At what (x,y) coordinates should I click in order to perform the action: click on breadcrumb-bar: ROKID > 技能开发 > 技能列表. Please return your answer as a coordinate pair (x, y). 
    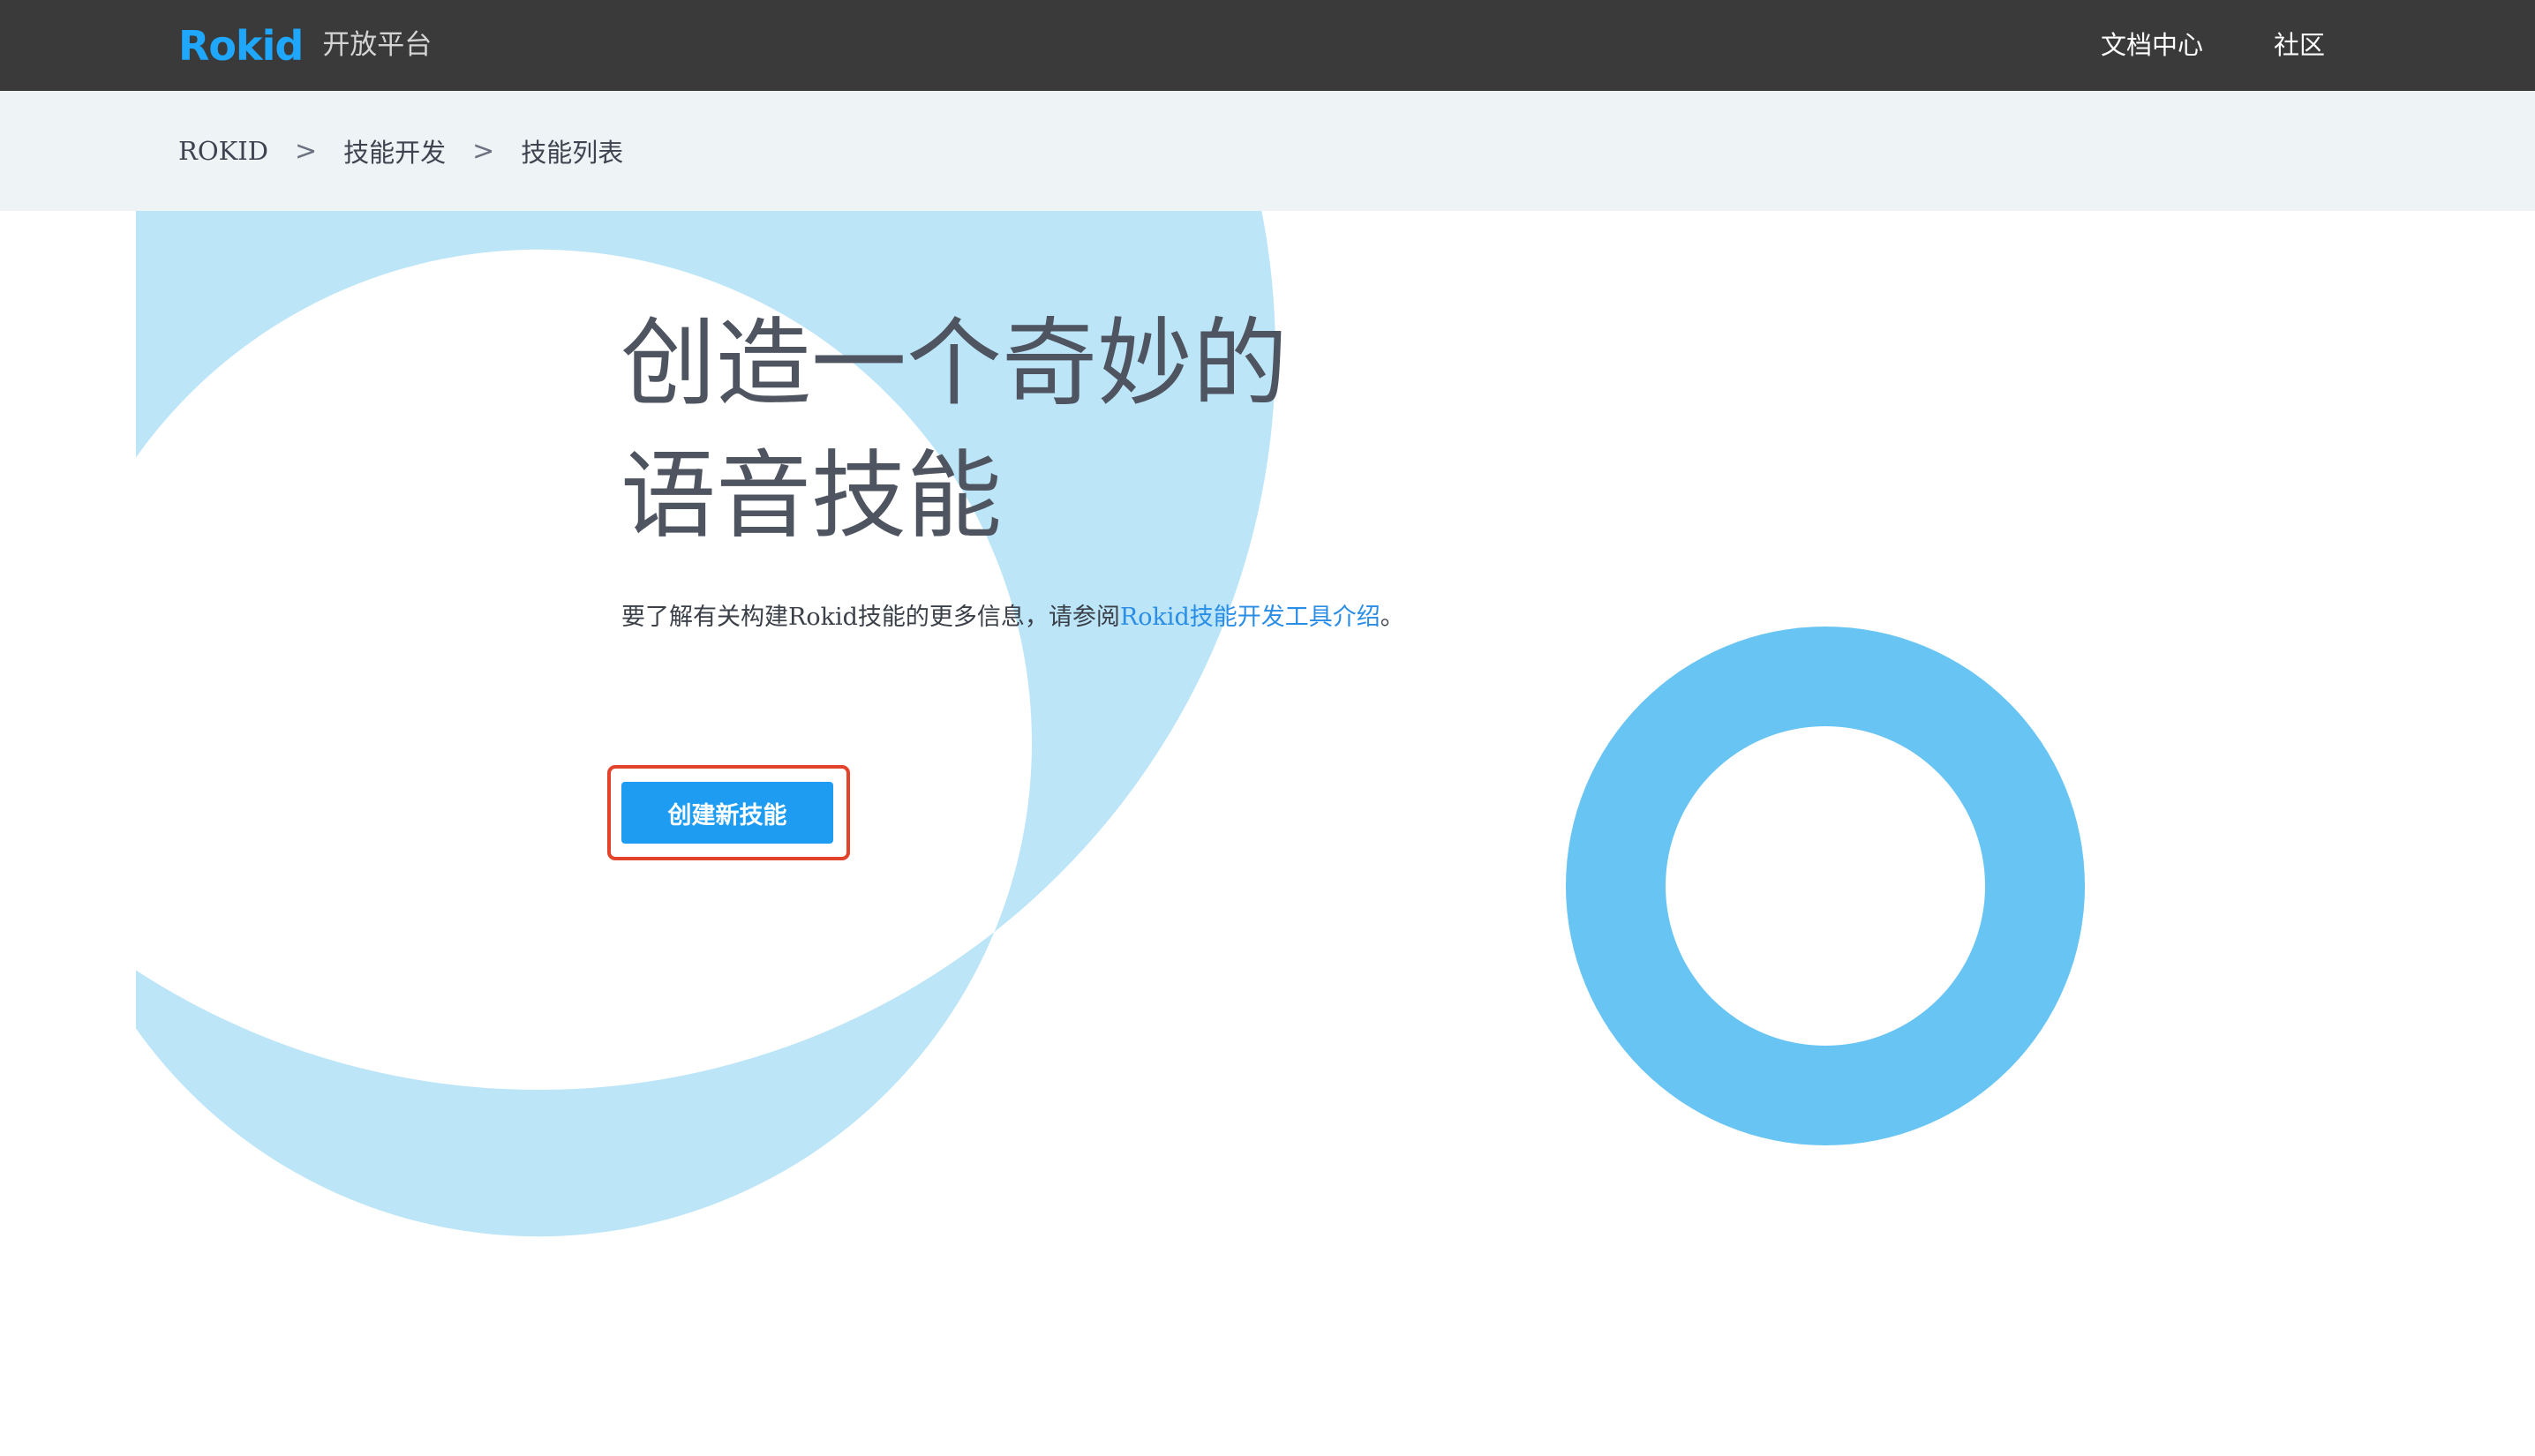
    Looking at the image, I should click on (1267, 151).